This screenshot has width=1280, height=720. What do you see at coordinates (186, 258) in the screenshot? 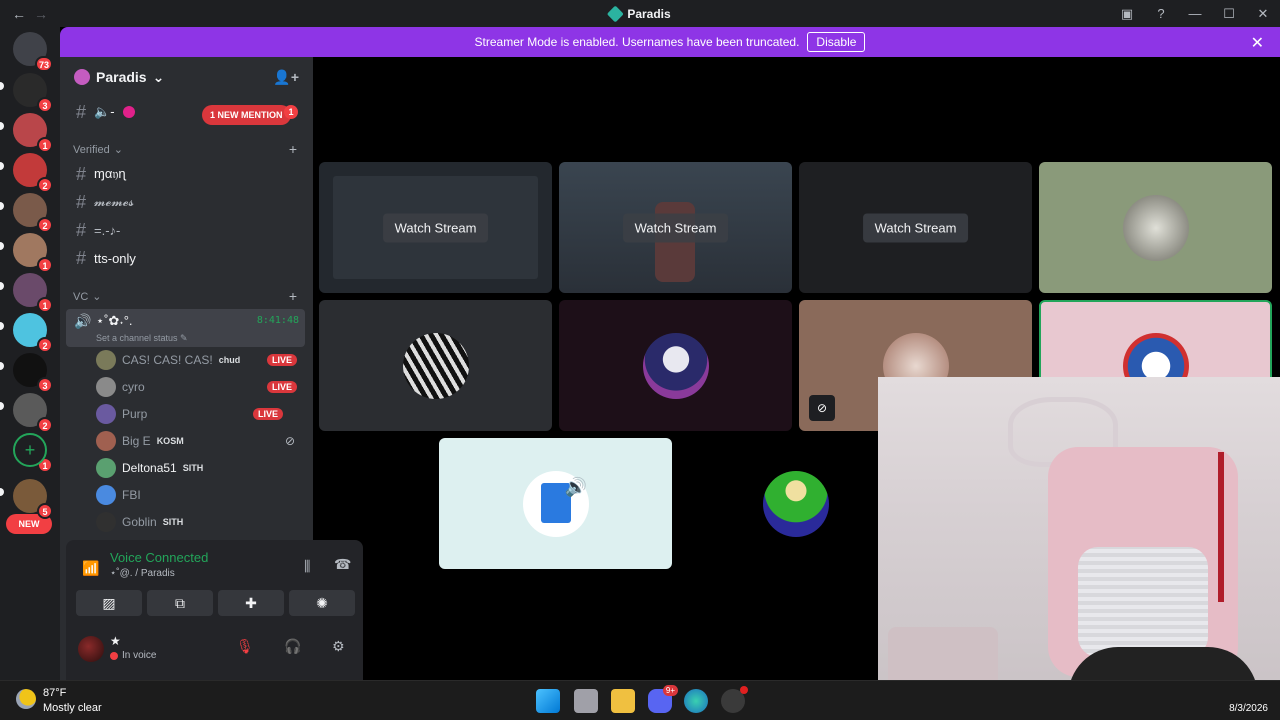
I see `channel-tts-only: # tts-only` at bounding box center [186, 258].